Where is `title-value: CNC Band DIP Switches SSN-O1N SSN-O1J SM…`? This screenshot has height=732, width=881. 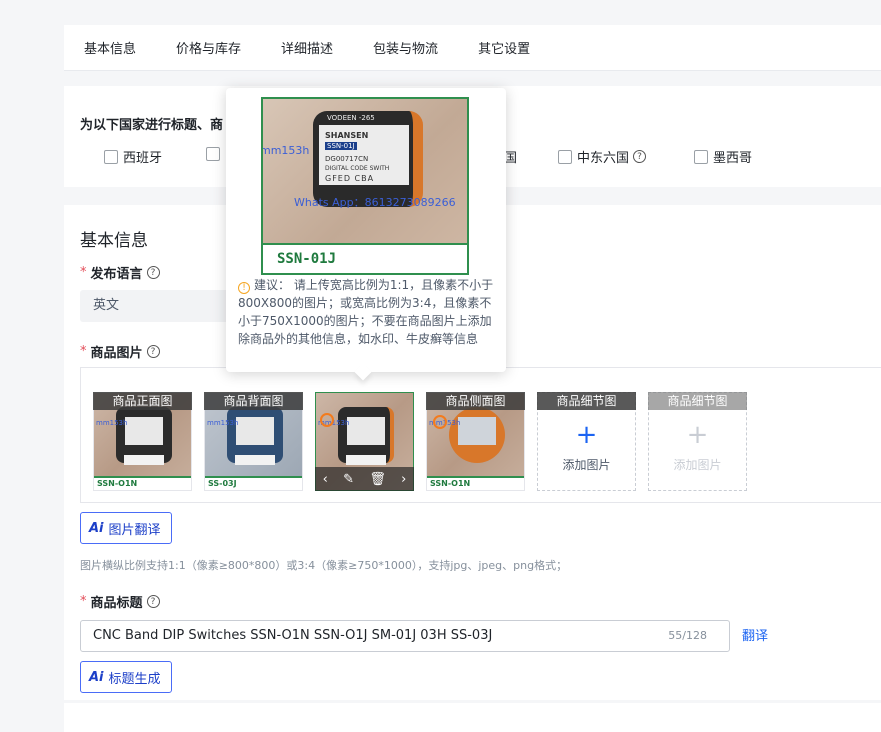
title-value: CNC Band DIP Switches SSN-O1N SSN-O1J SM… is located at coordinates (292, 635).